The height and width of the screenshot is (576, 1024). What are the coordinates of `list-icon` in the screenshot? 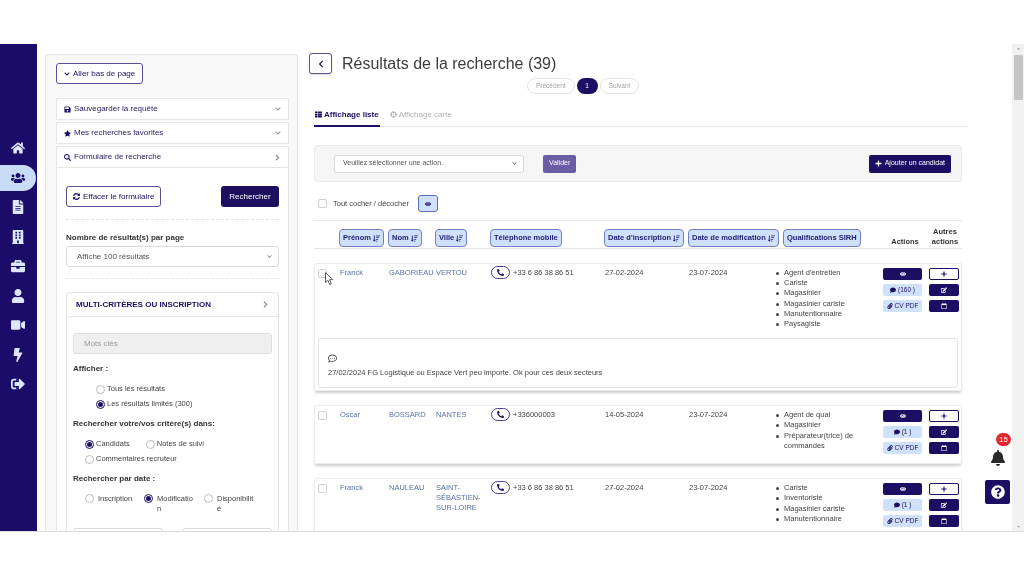 It's located at (318, 114).